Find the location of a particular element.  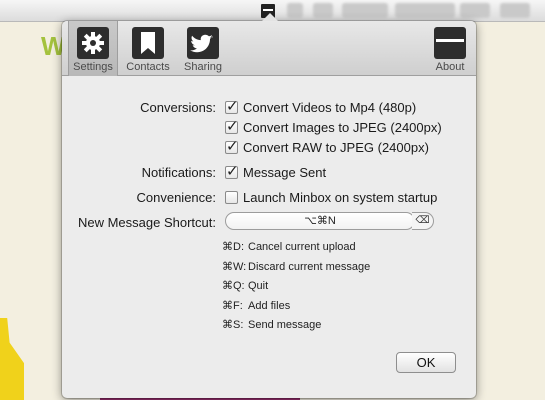

message-sent-label: Message Sent is located at coordinates (284, 172).